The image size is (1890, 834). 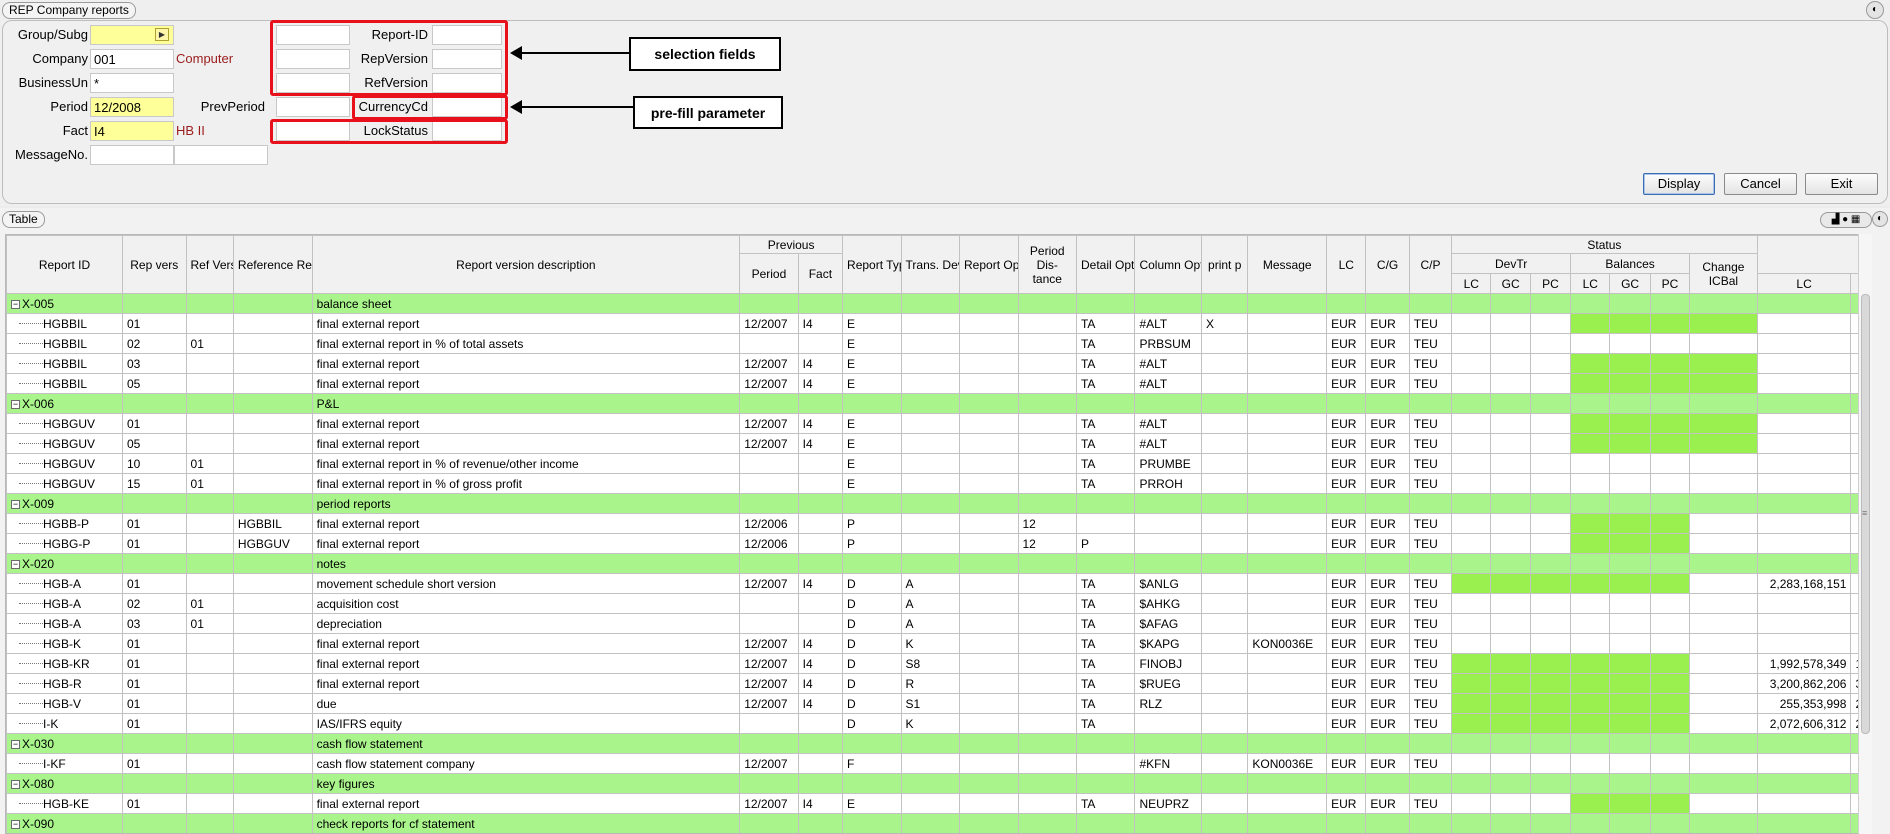 I want to click on col-ref-vers: Ref Vers, so click(x=209, y=264).